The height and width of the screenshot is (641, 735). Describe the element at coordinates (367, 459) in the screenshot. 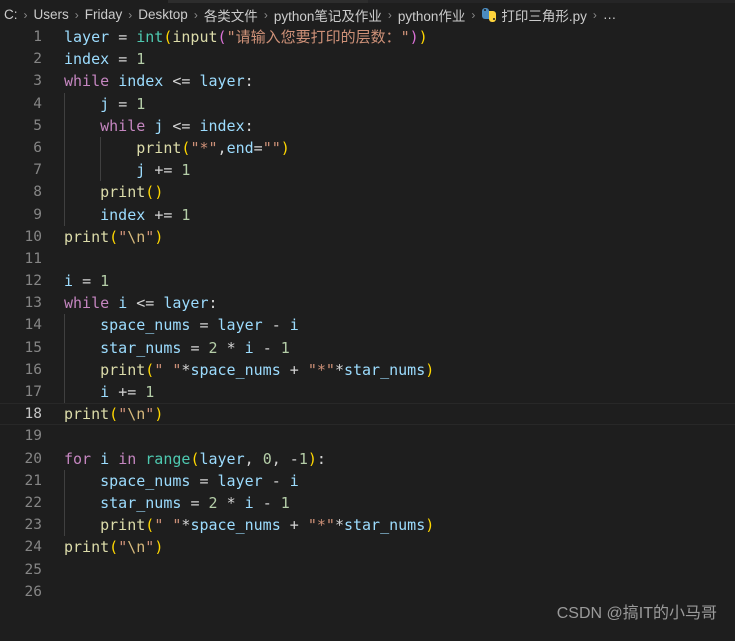

I see `code-line: 20 for i in range(layer, 0, -1):` at that location.